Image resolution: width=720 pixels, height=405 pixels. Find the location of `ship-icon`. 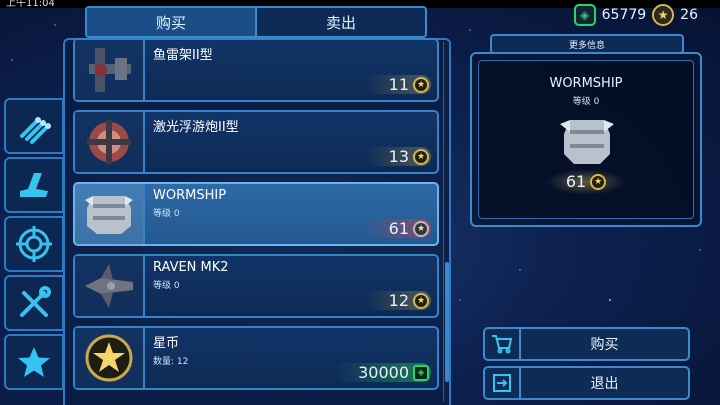

ship-icon is located at coordinates (34, 185).